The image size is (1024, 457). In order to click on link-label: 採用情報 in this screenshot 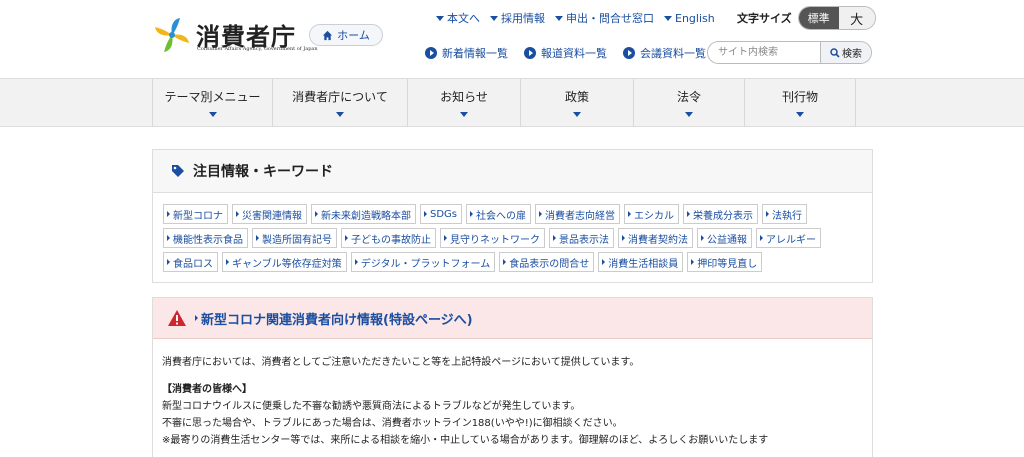, I will do `click(523, 18)`.